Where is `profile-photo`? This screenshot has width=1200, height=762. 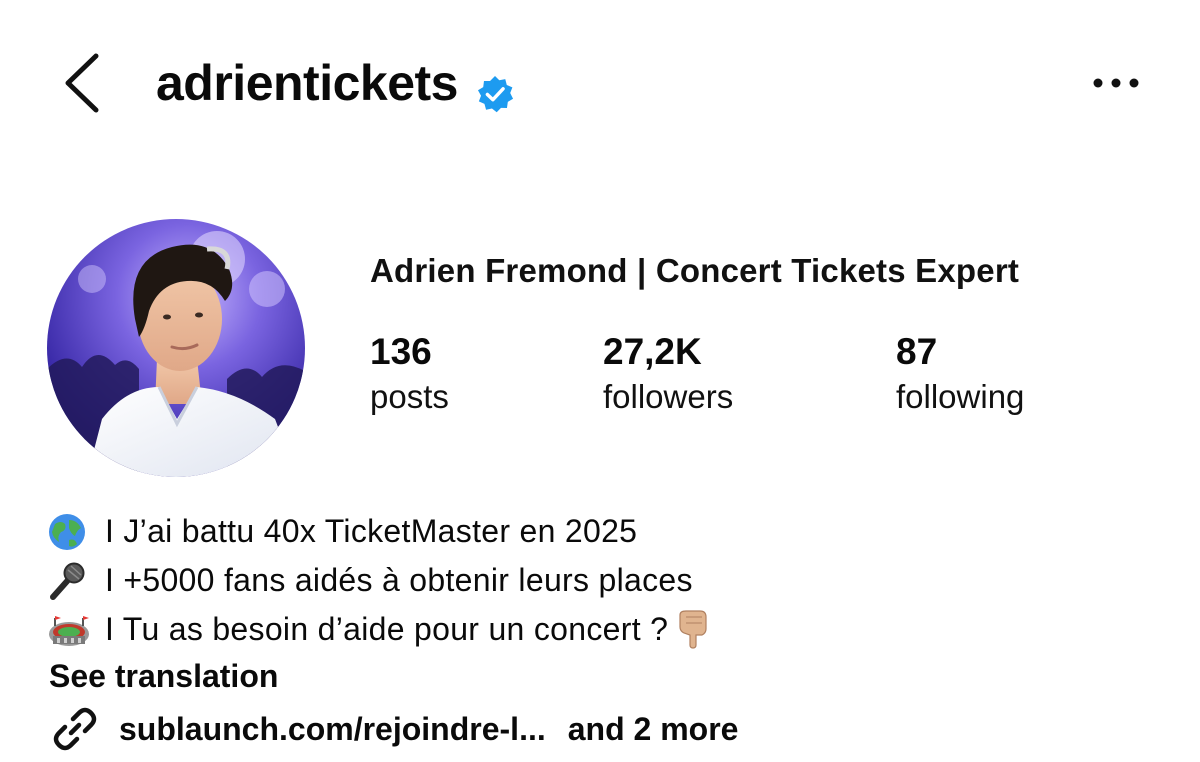
profile-photo is located at coordinates (176, 348).